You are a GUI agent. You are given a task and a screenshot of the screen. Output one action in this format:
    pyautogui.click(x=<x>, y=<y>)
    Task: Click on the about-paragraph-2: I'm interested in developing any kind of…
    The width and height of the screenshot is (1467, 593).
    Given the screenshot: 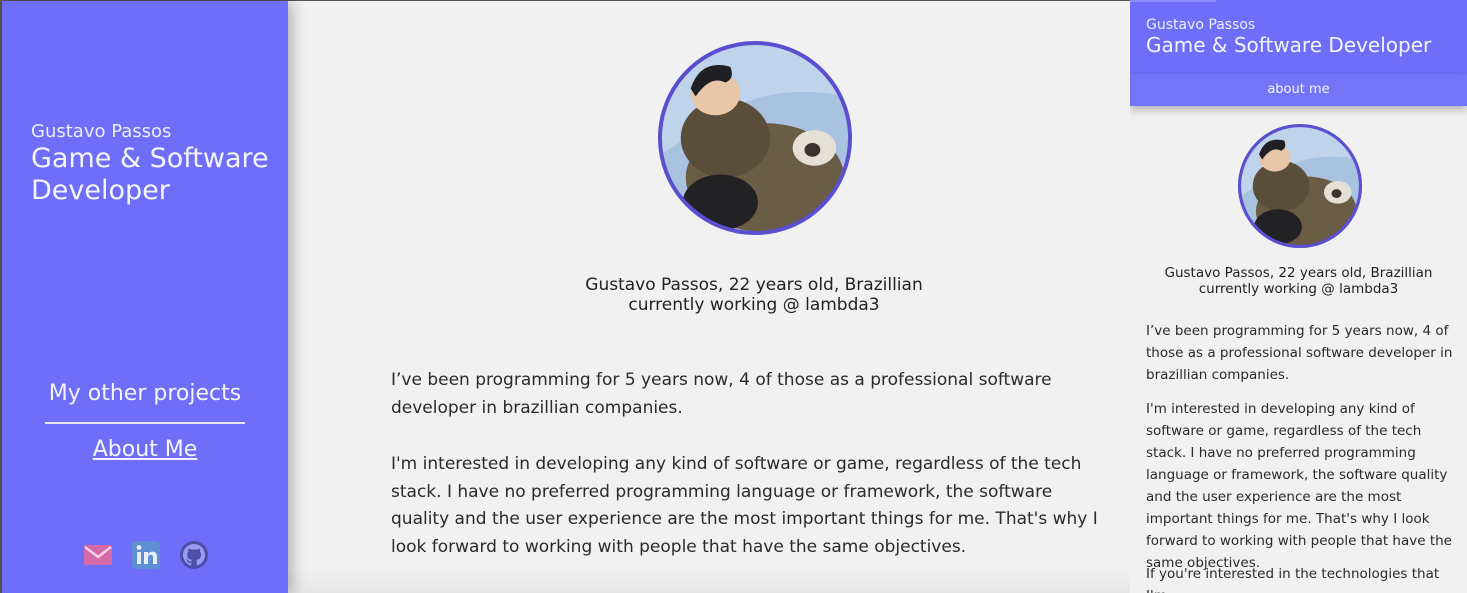 What is the action you would take?
    pyautogui.click(x=744, y=505)
    